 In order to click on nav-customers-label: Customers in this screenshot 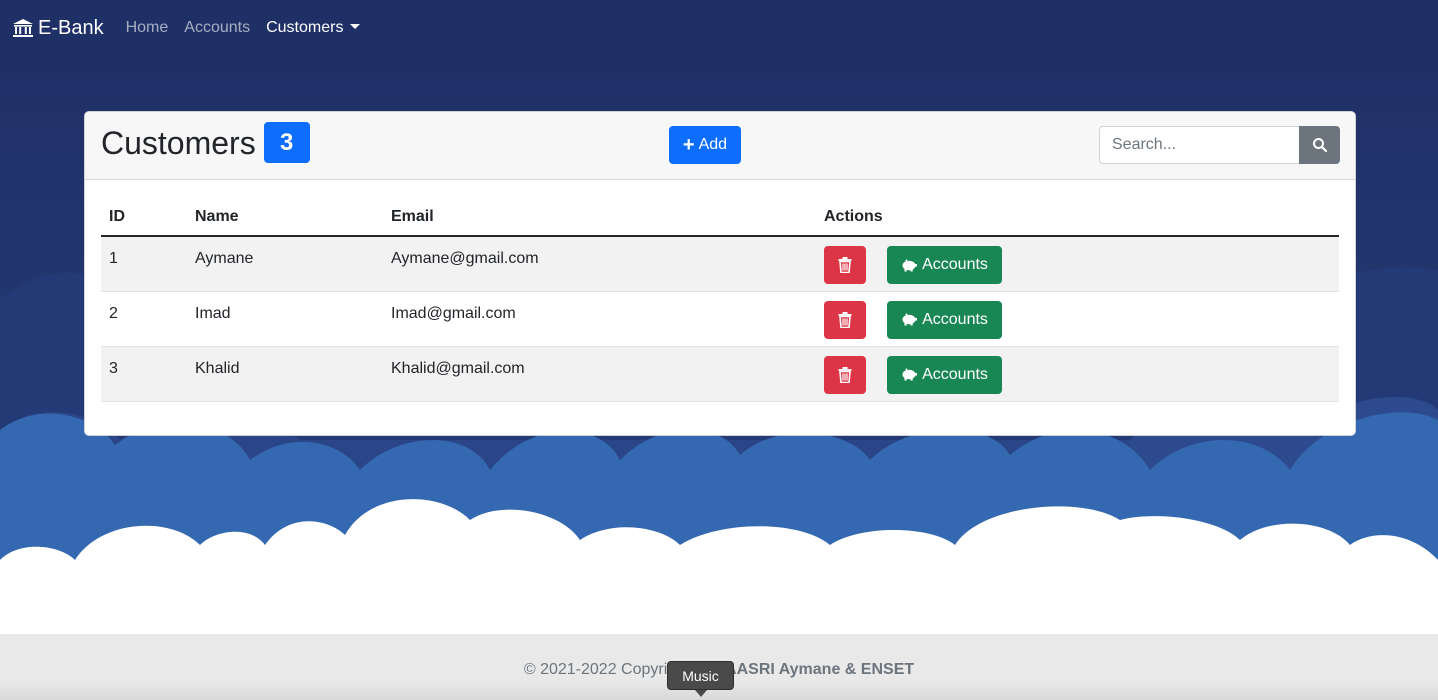, I will do `click(305, 27)`.